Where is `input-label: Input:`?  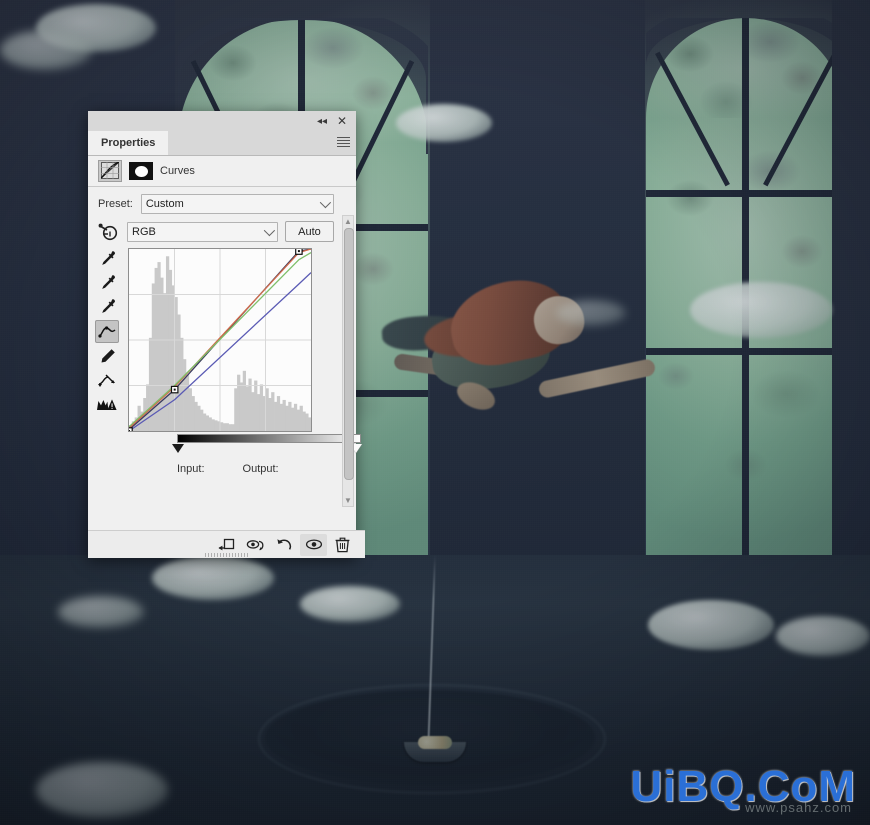 input-label: Input: is located at coordinates (191, 469).